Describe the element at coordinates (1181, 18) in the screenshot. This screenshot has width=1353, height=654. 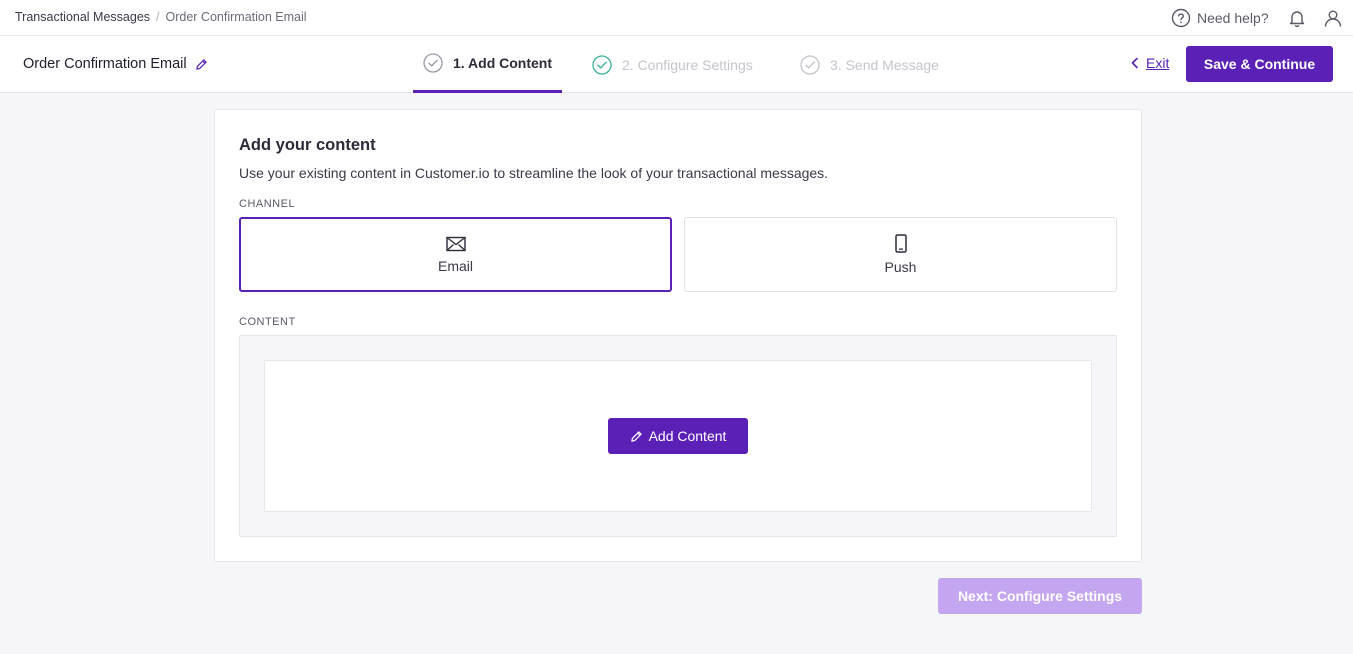
I see `question-circle-icon` at that location.